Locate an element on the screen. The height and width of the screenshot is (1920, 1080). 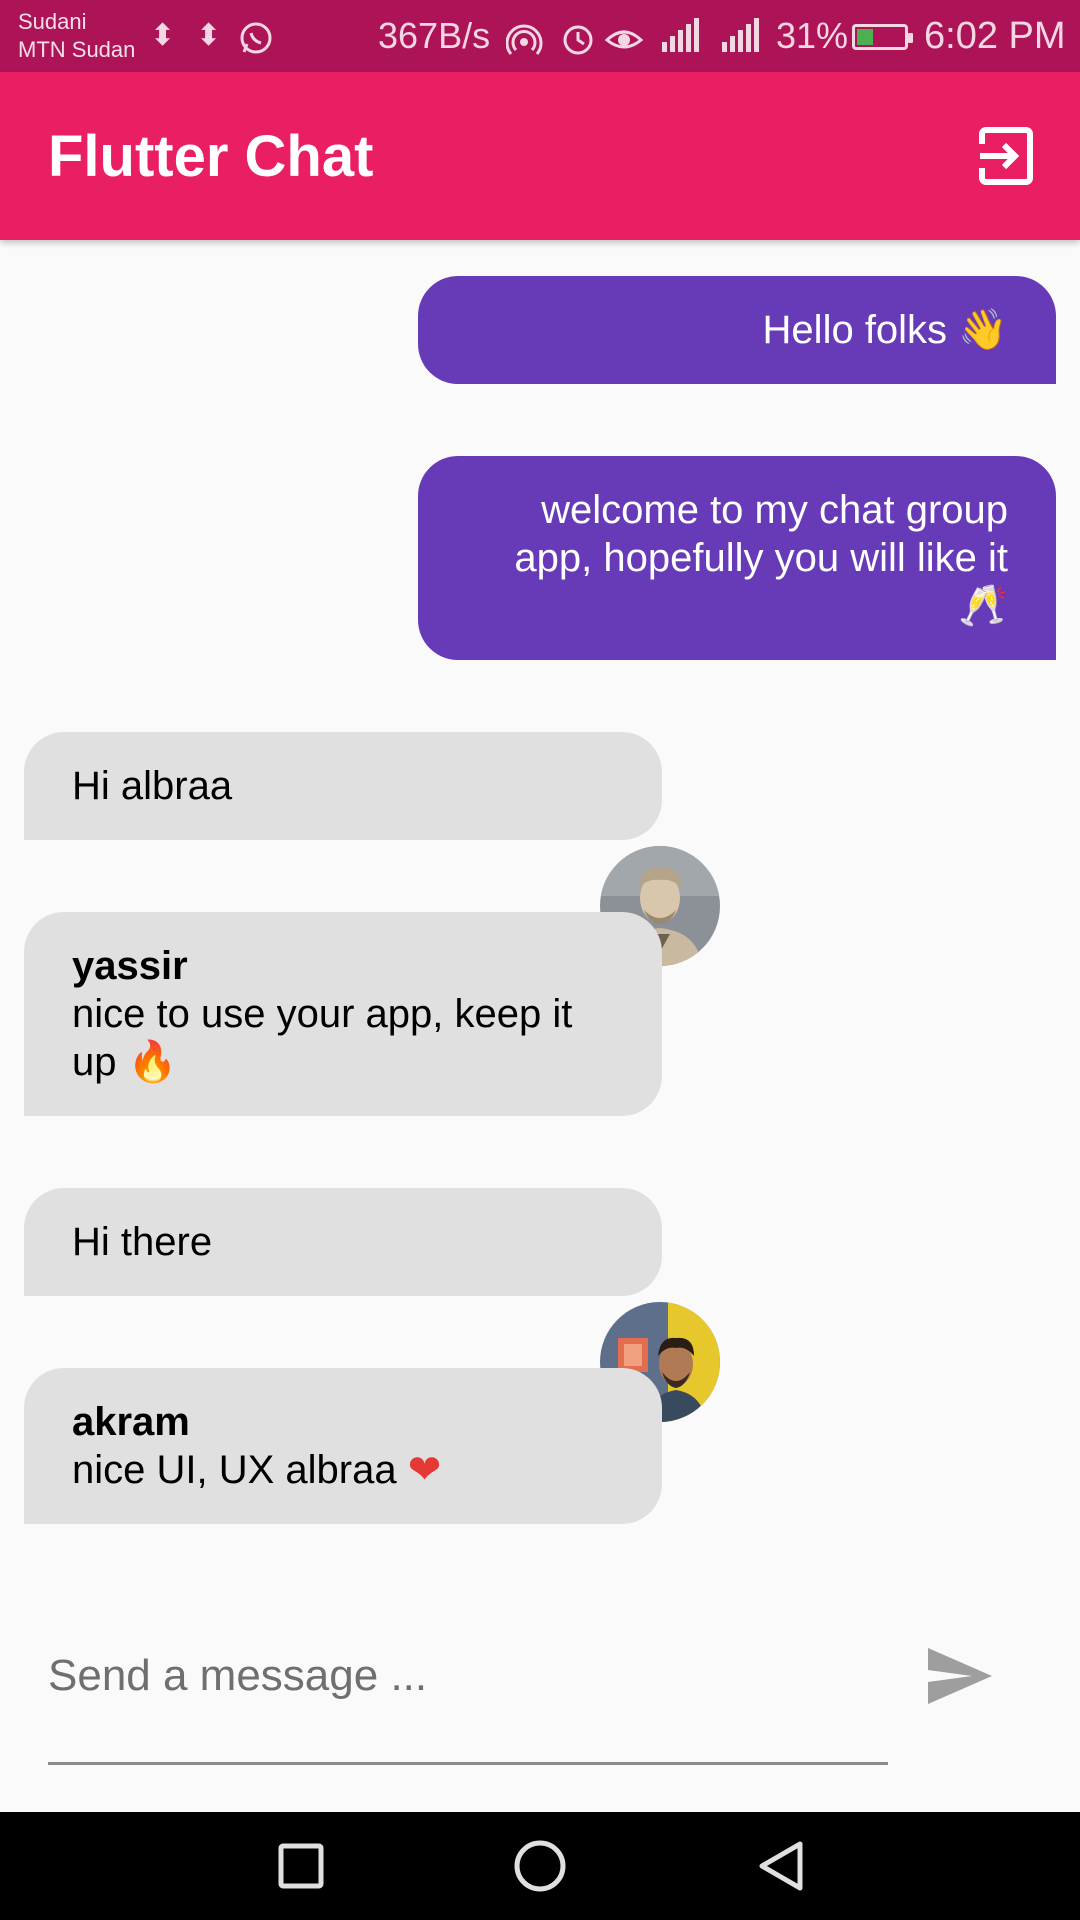
app-title: Flutter Chat is located at coordinates (211, 156).